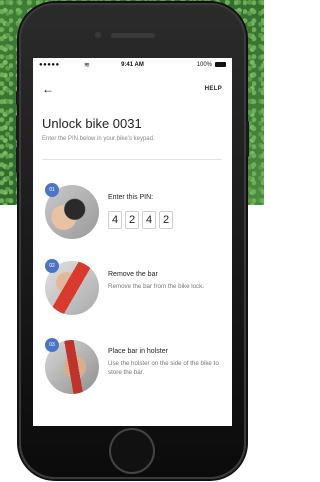 The width and height of the screenshot is (320, 482). I want to click on step-number-badge: 02, so click(52, 266).